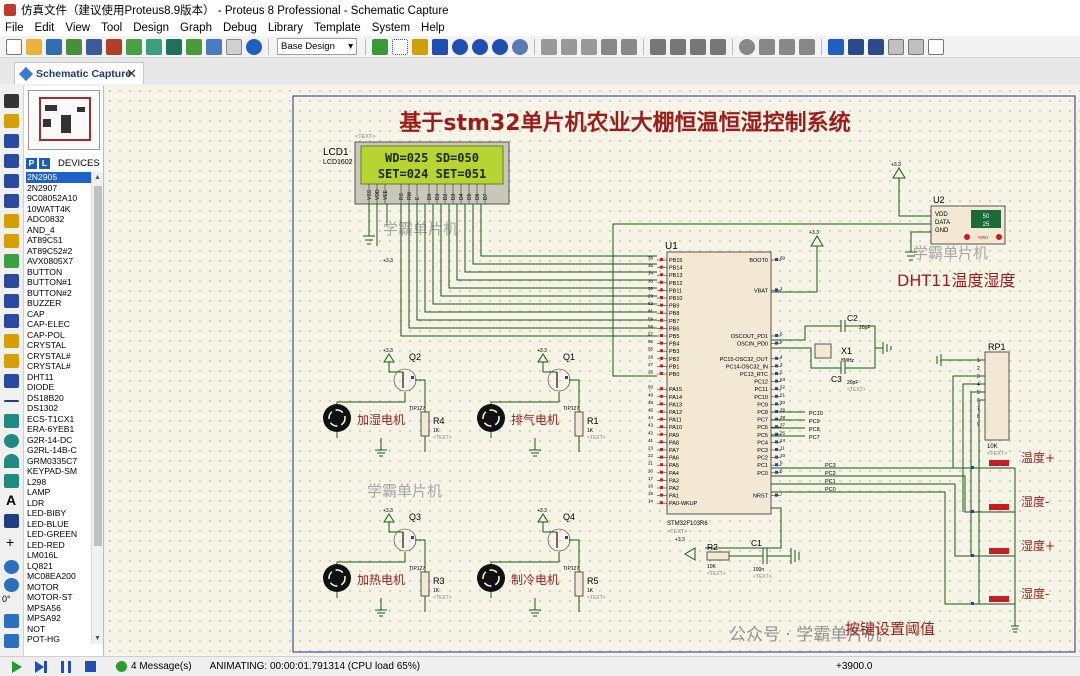  Describe the element at coordinates (11, 181) in the screenshot. I see `text-script-icon` at that location.